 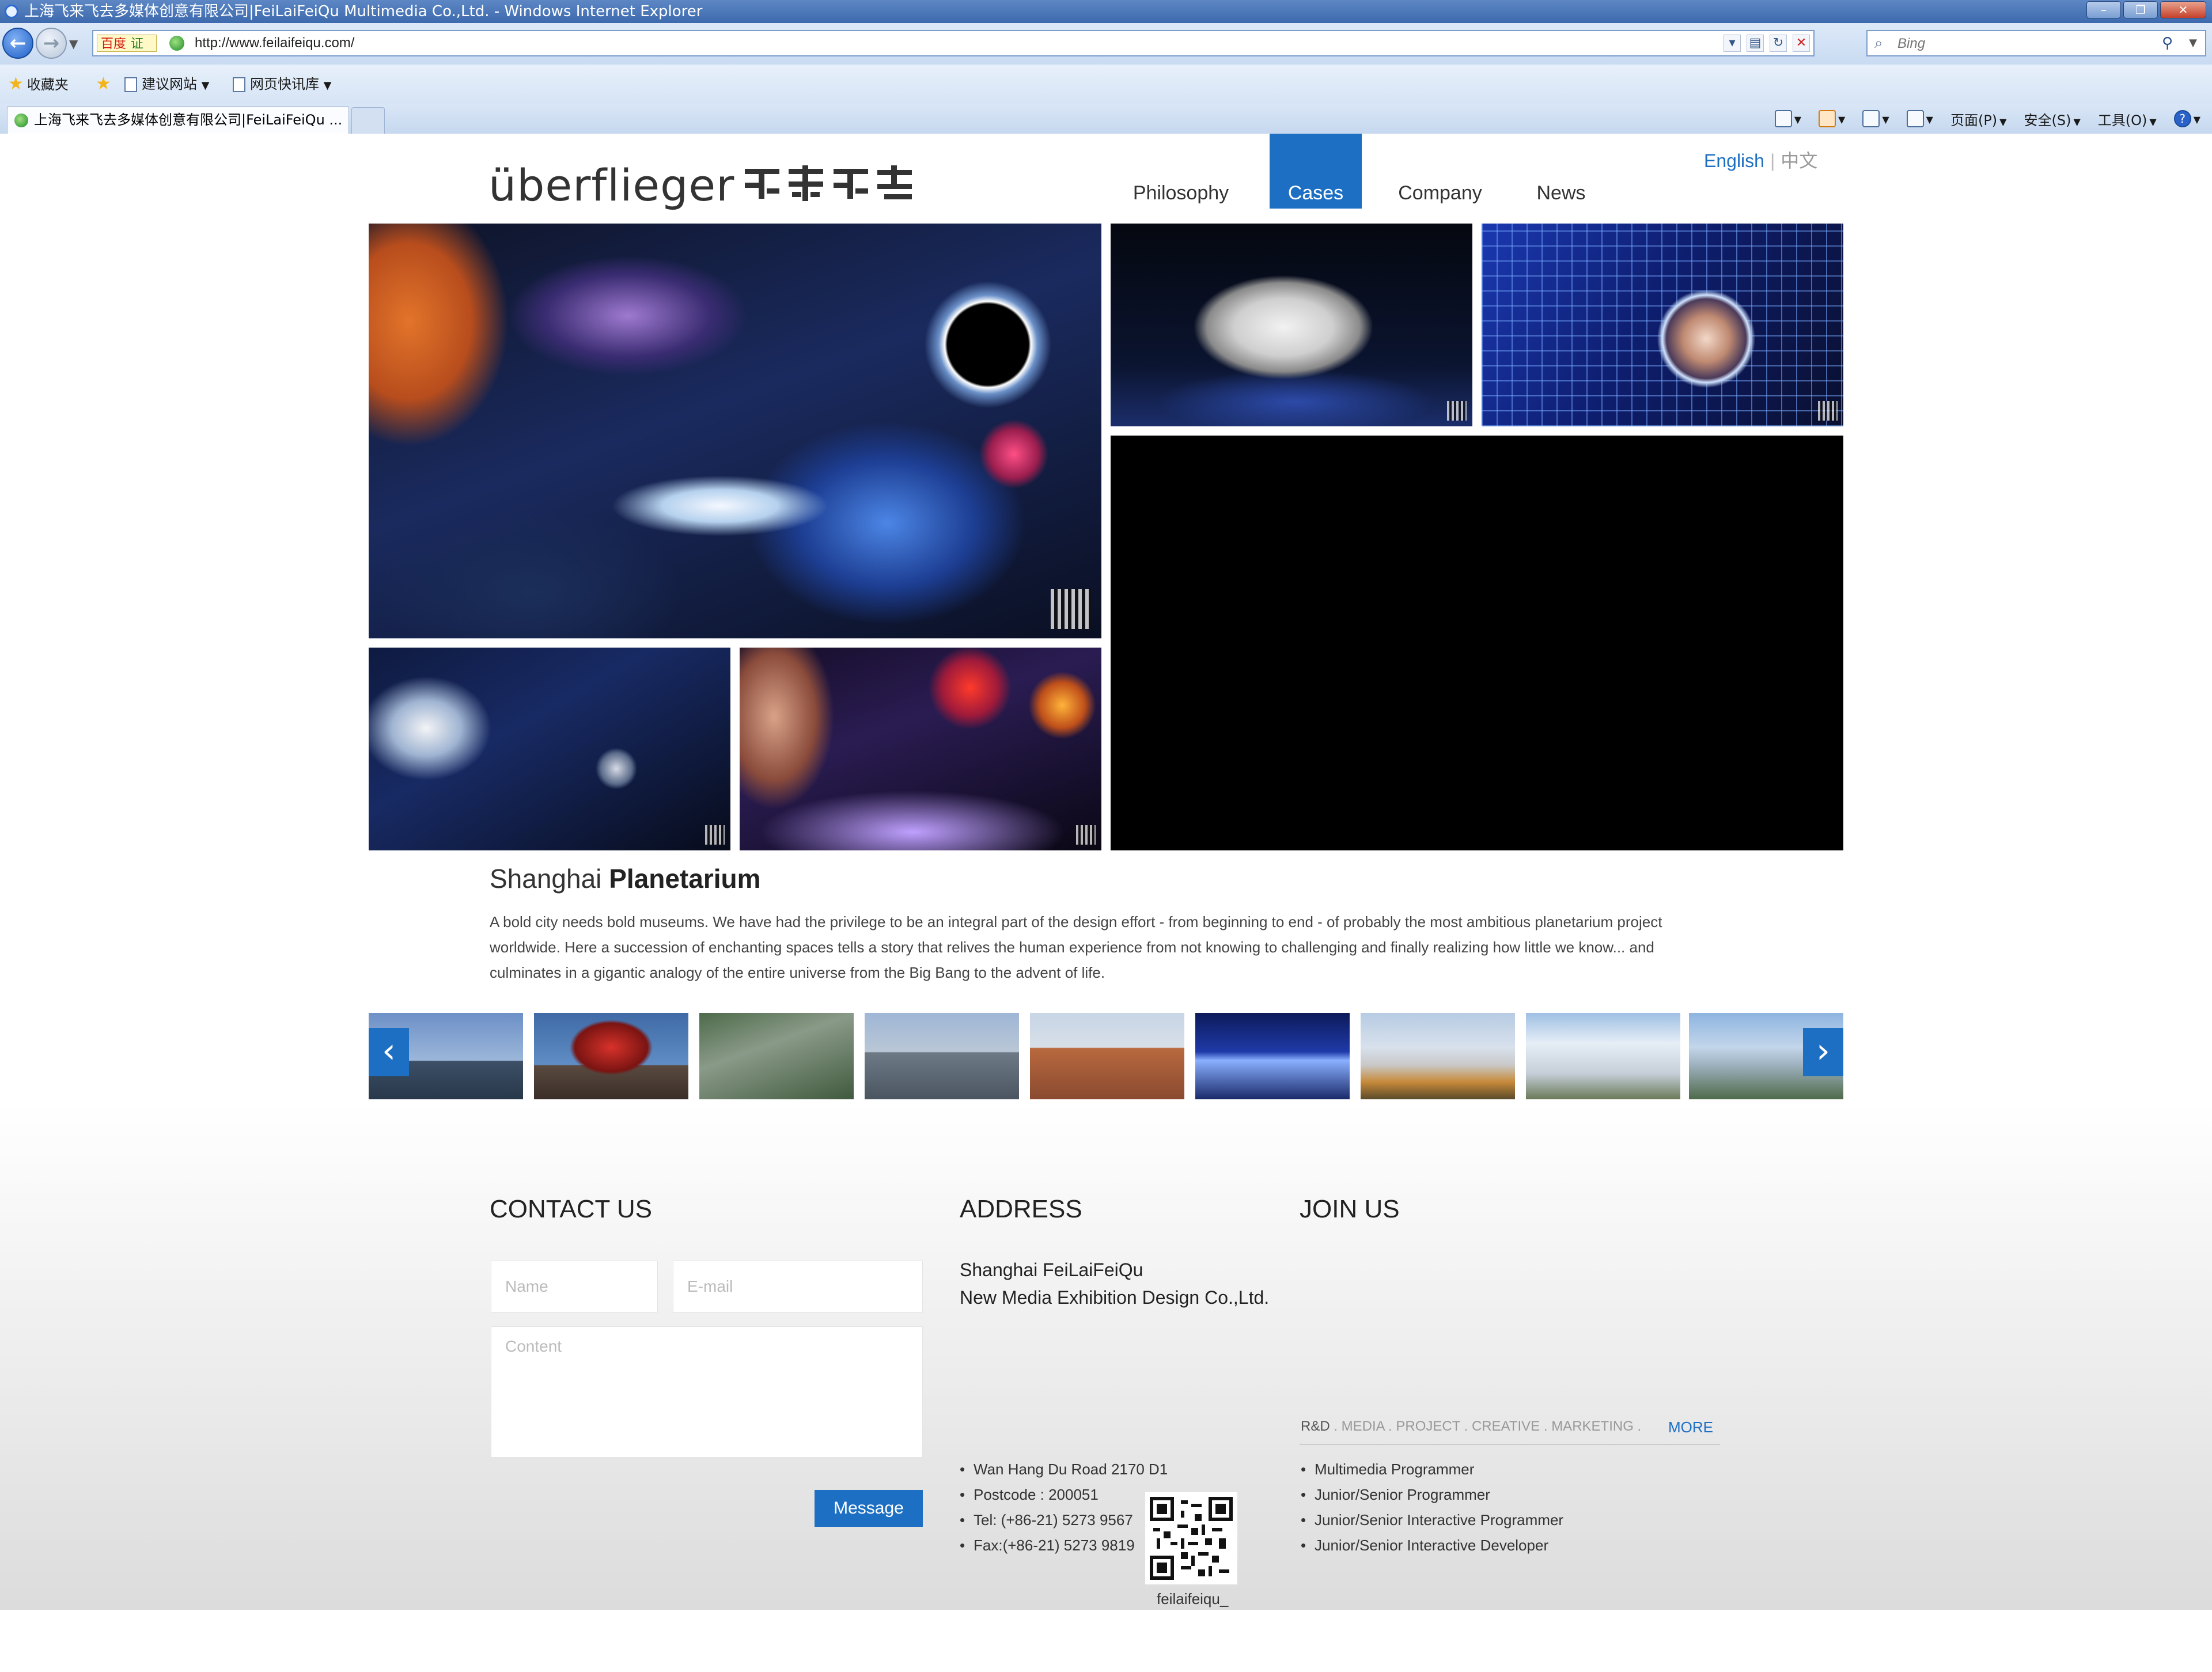 I want to click on join-divider, so click(x=1510, y=1444).